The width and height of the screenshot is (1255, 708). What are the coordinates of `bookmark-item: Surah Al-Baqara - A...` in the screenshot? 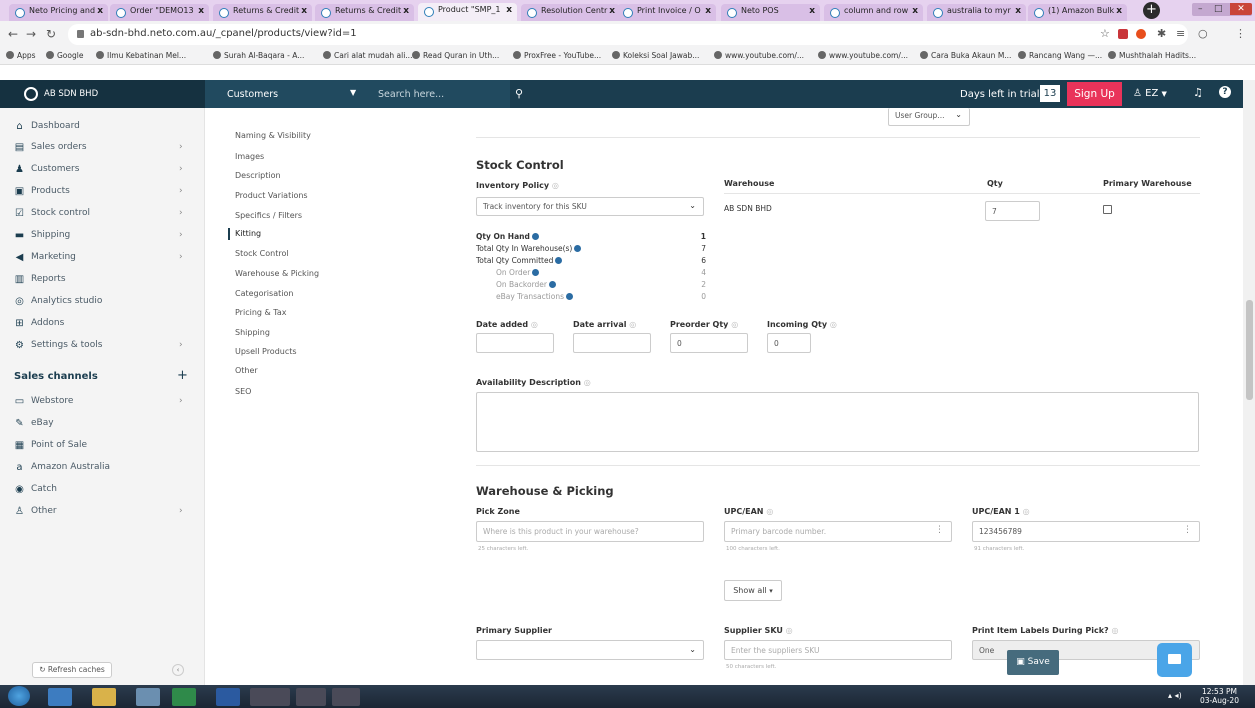 It's located at (258, 55).